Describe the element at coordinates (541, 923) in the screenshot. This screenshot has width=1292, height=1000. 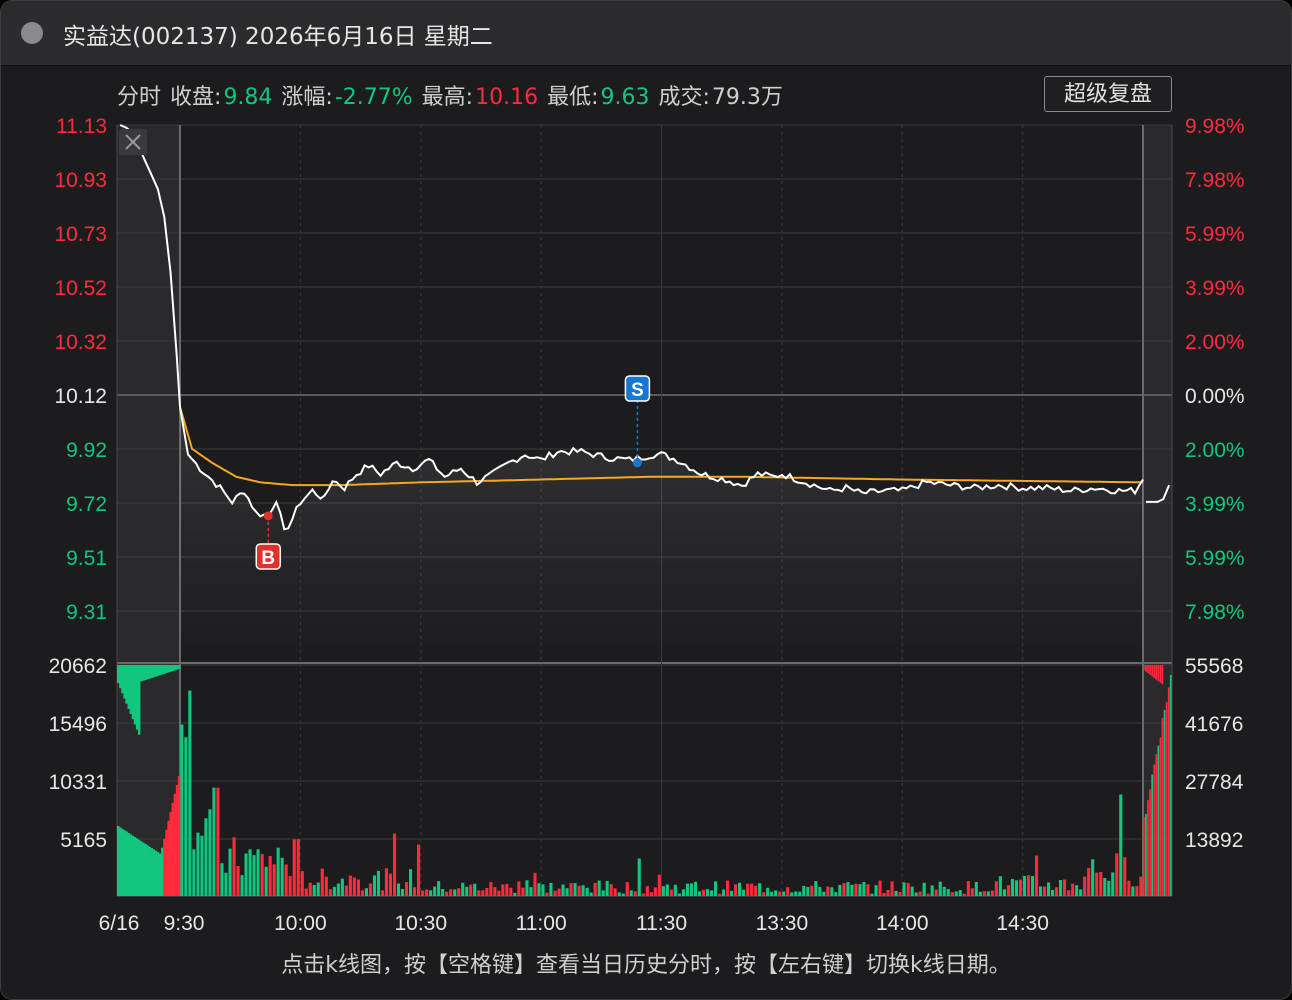
I see `time-axis-label: 11:00` at that location.